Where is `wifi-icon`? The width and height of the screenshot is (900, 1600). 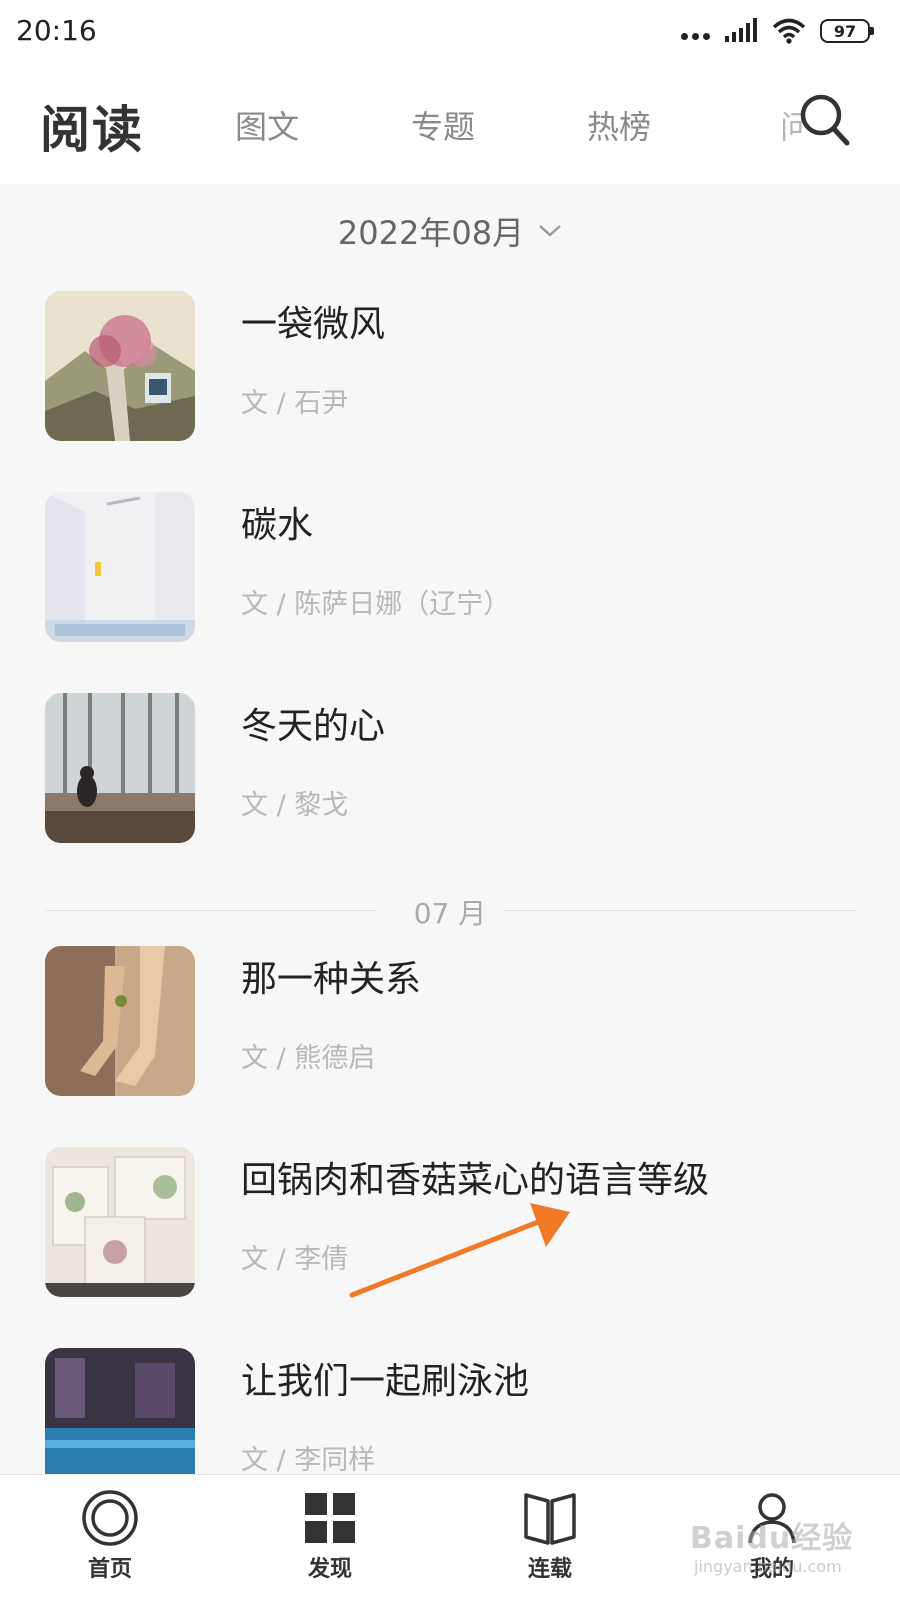 wifi-icon is located at coordinates (789, 31).